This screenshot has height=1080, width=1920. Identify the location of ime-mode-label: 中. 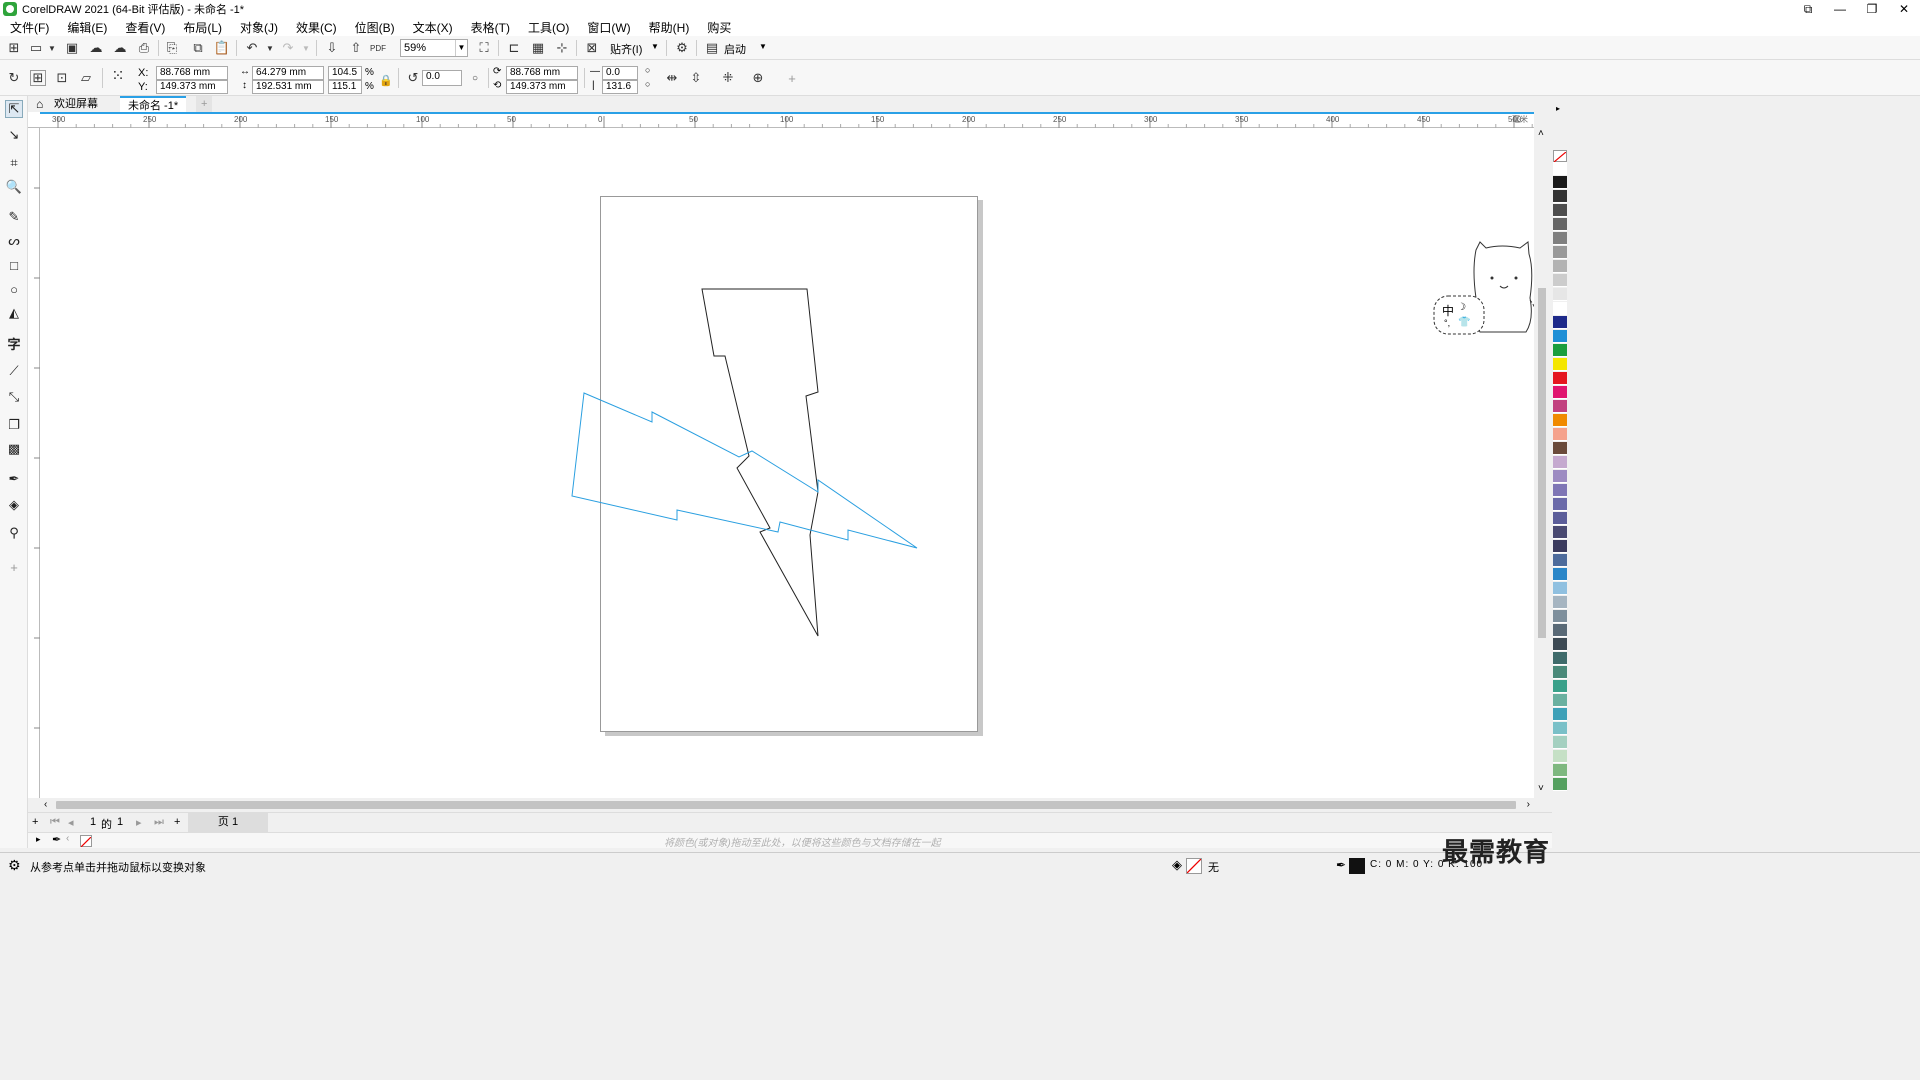
(1448, 311).